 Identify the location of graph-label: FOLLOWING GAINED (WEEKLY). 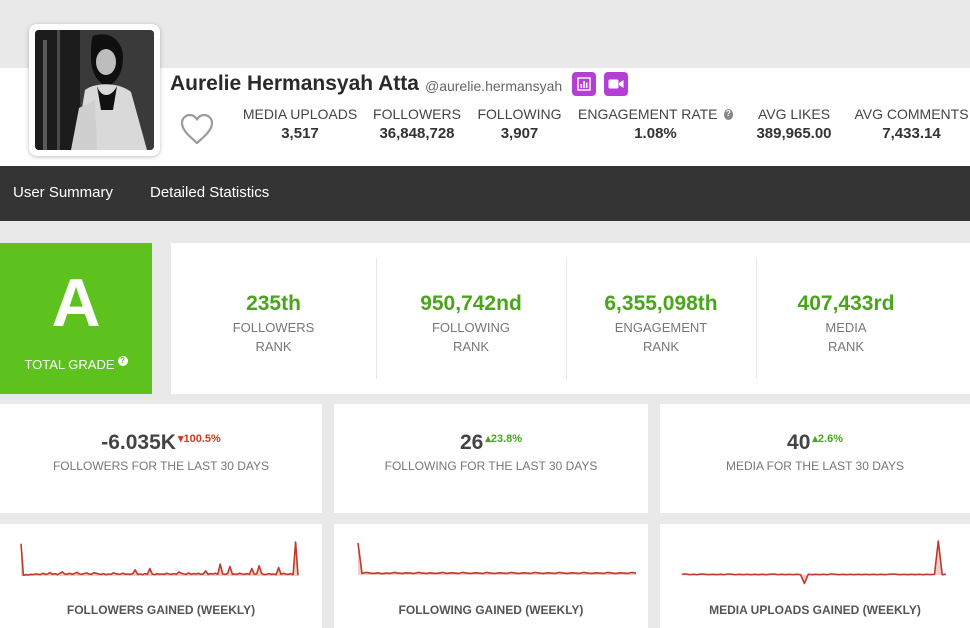
(491, 610).